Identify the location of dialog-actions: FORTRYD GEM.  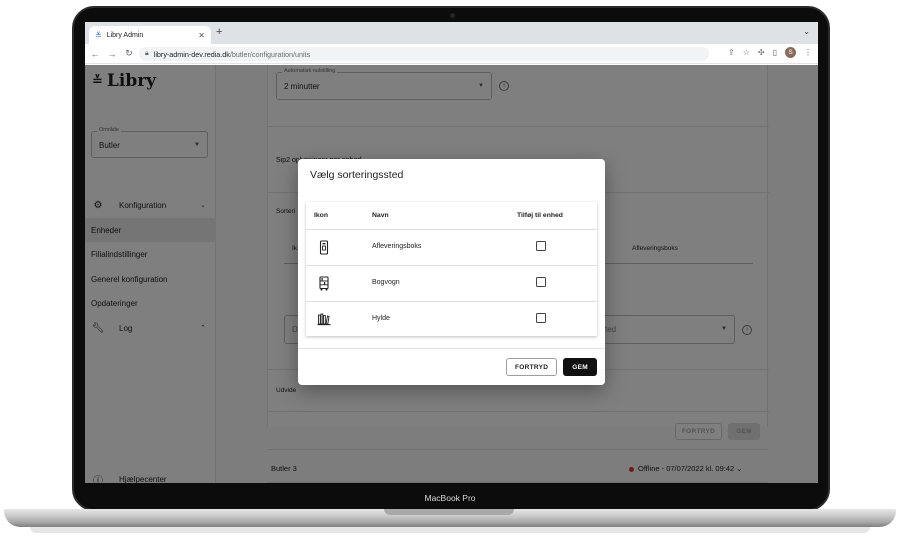
(551, 367).